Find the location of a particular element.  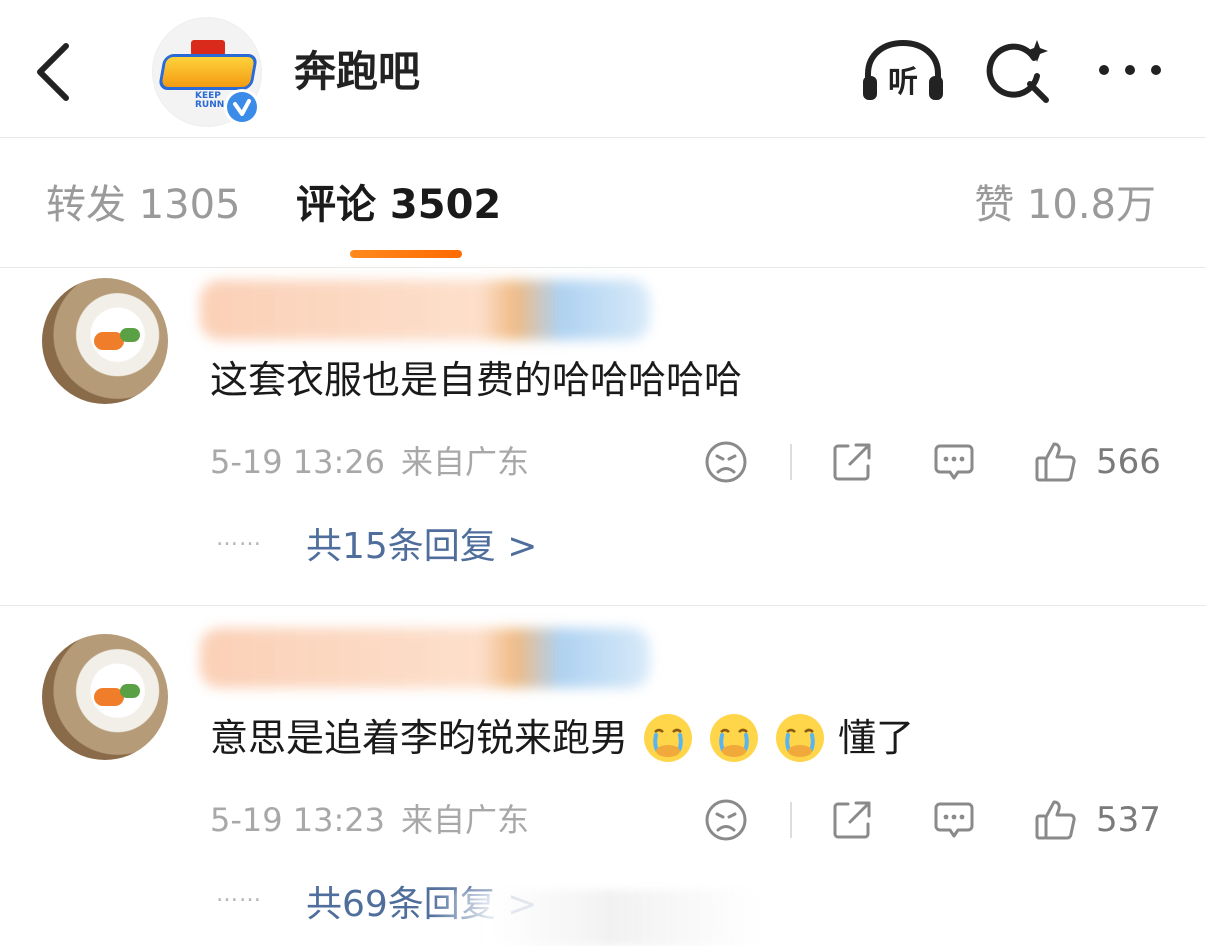

tab-like: 赞 10.8万 is located at coordinates (1065, 205).